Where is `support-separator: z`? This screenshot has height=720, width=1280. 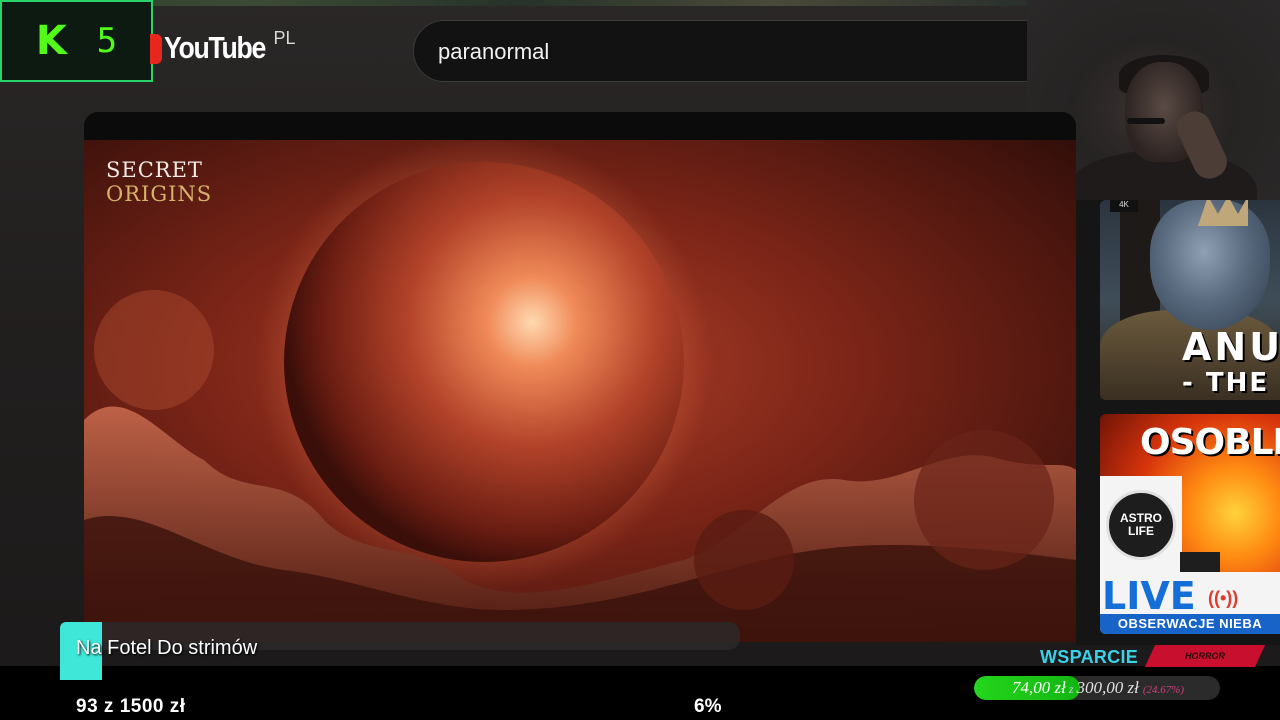 support-separator: z is located at coordinates (1071, 689).